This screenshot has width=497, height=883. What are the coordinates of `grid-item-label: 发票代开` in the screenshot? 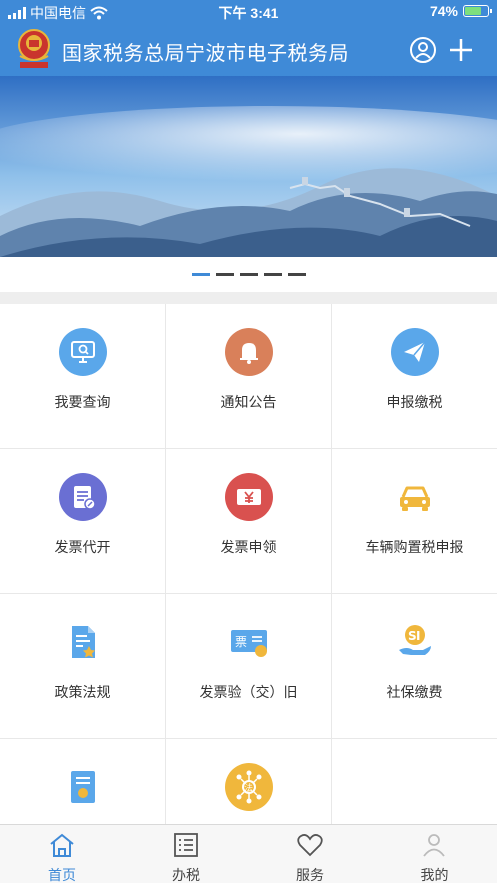 It's located at (82, 547).